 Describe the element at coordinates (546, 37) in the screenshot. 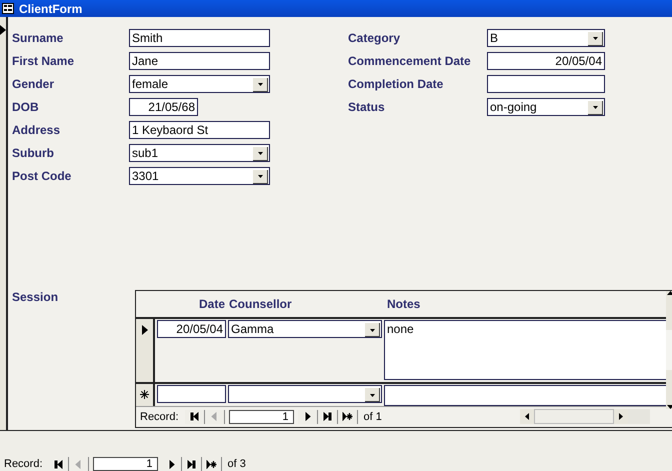

I see `dropdown-field: B` at that location.